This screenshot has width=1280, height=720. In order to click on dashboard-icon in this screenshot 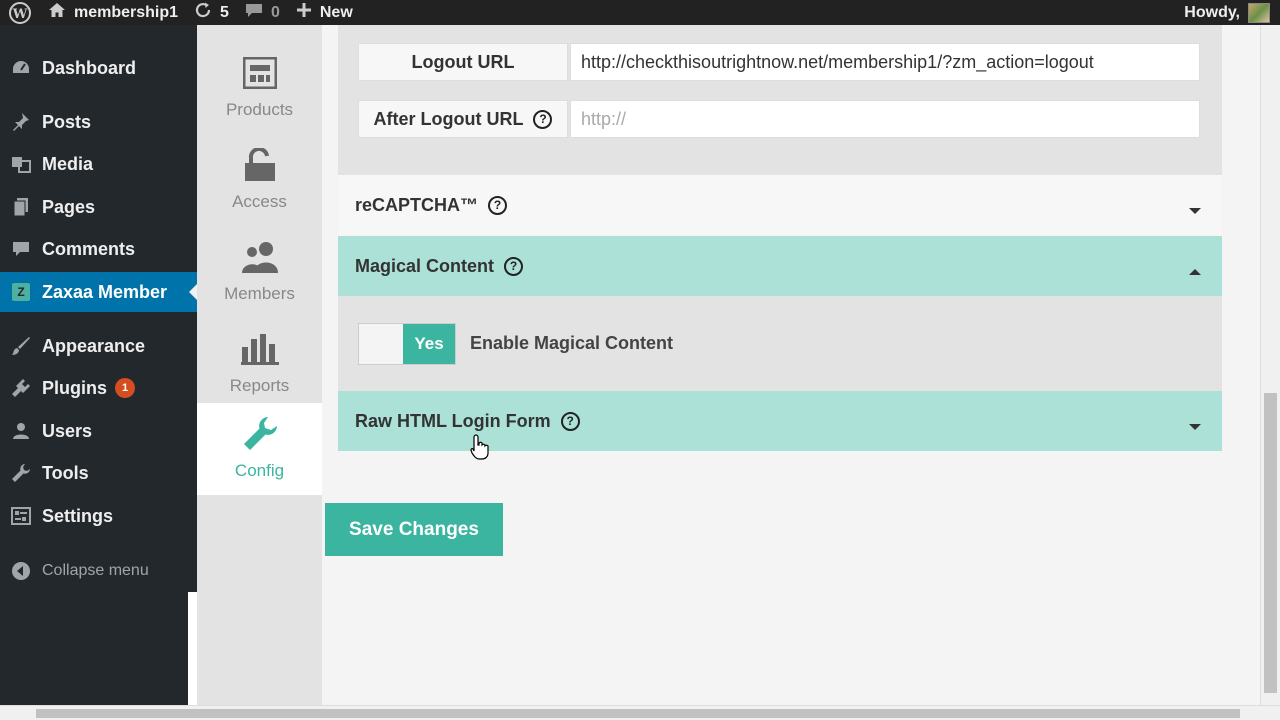, I will do `click(21, 68)`.